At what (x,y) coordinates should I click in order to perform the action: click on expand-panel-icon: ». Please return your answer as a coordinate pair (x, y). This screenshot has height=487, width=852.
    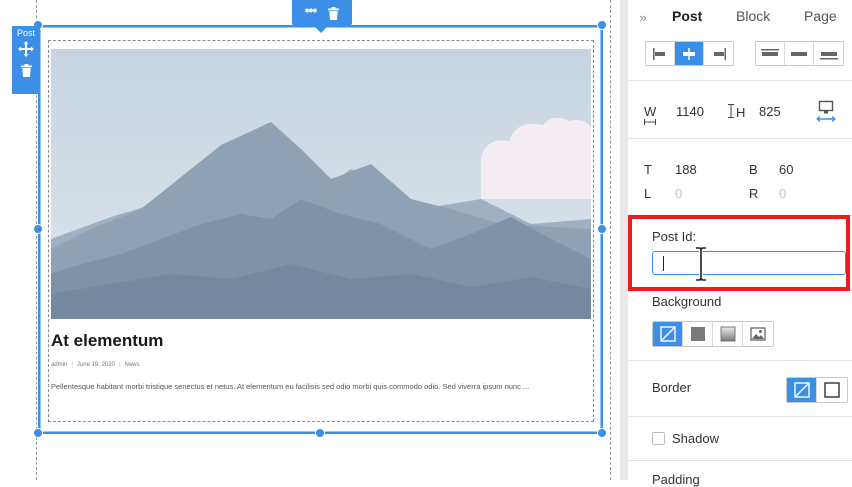
    Looking at the image, I should click on (643, 17).